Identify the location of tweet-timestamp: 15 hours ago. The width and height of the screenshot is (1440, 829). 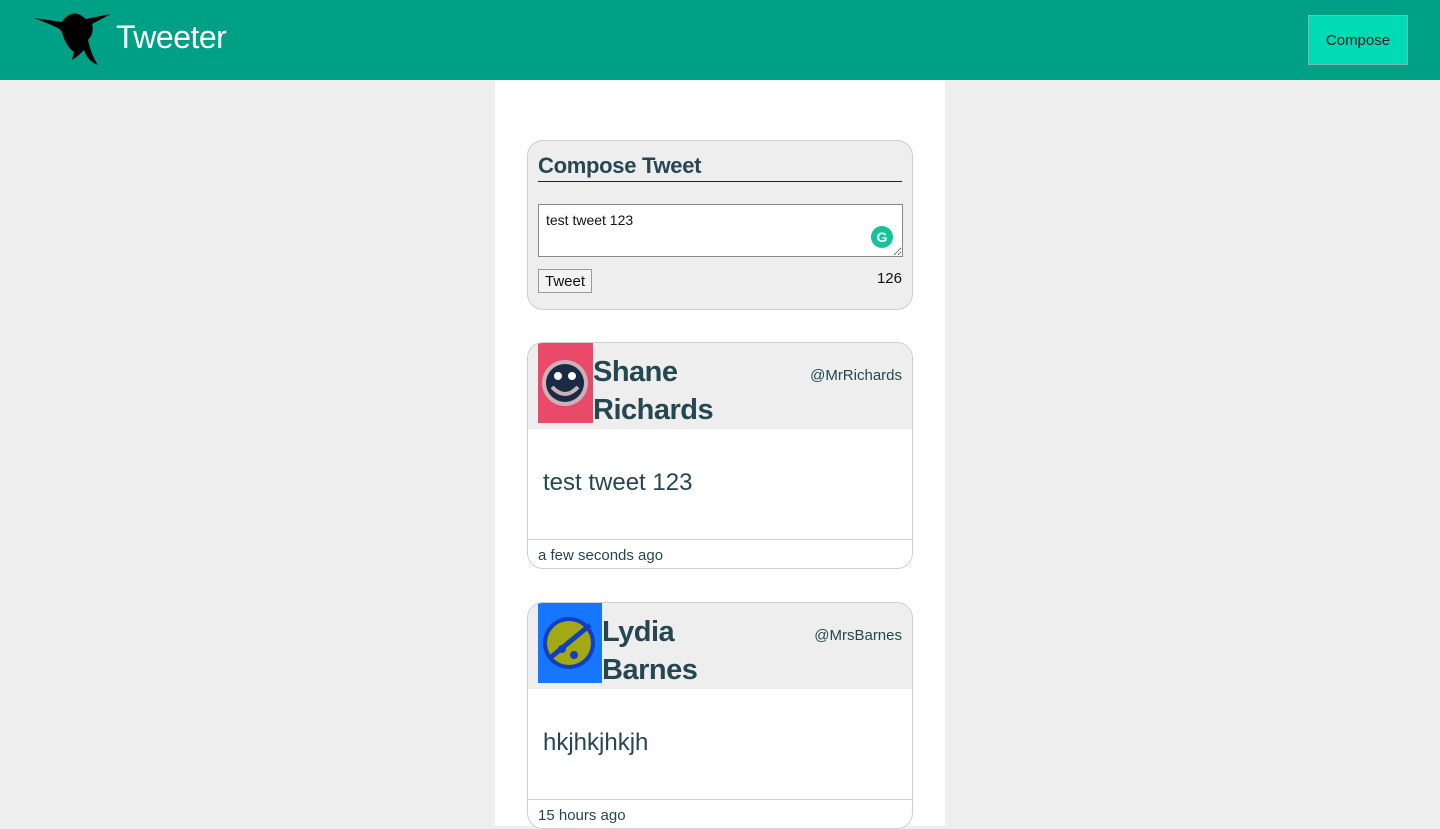
(720, 813).